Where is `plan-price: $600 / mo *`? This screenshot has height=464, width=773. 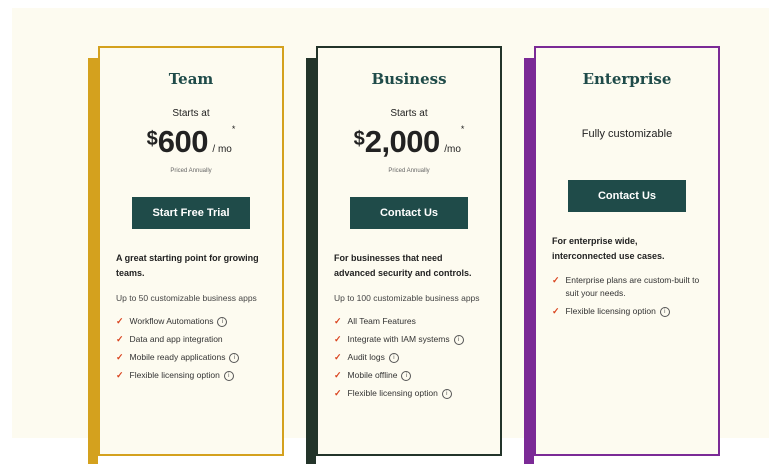 plan-price: $600 / mo * is located at coordinates (191, 143).